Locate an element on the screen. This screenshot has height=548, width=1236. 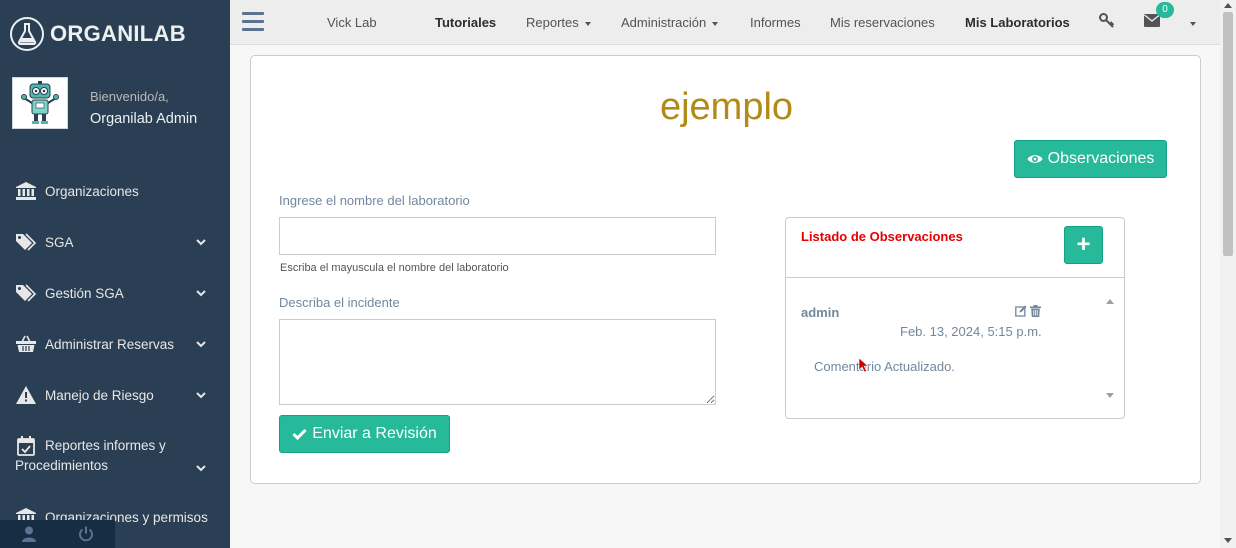
sidebar-item-reportes: Reportes informes y Procedimientos is located at coordinates (115, 456).